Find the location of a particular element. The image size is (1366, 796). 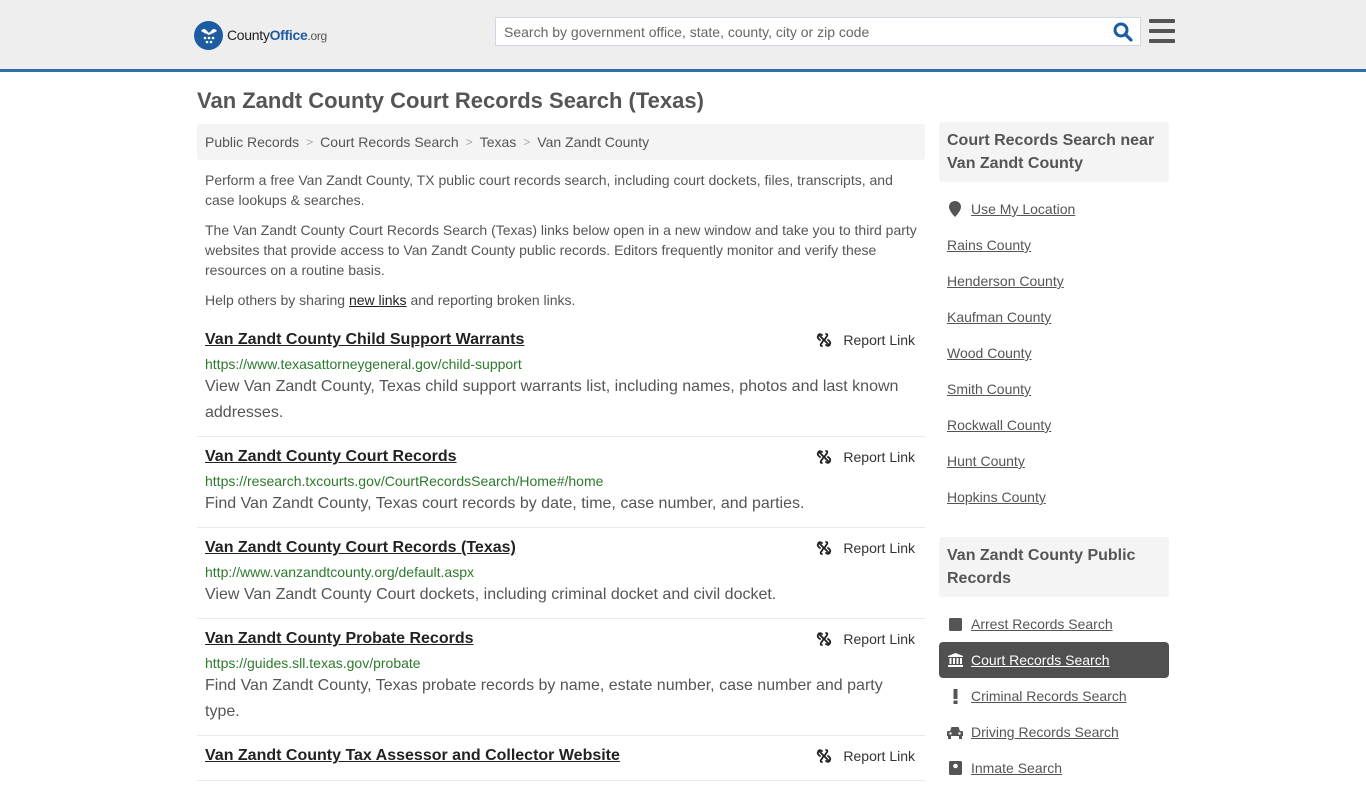

nearby-county-link: Hunt County is located at coordinates (1054, 461).